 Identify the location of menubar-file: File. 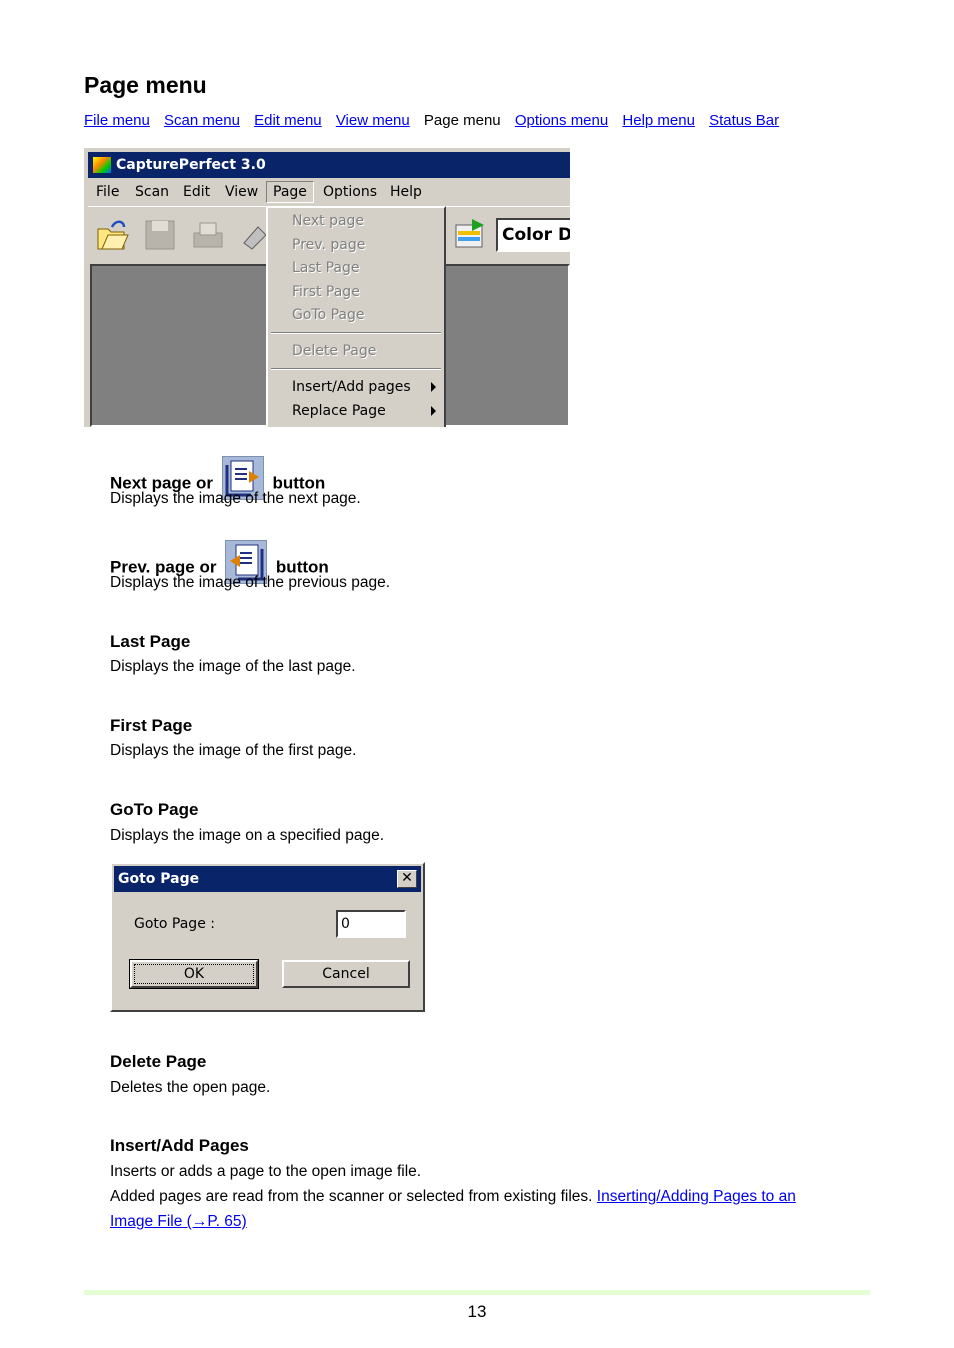
(107, 192).